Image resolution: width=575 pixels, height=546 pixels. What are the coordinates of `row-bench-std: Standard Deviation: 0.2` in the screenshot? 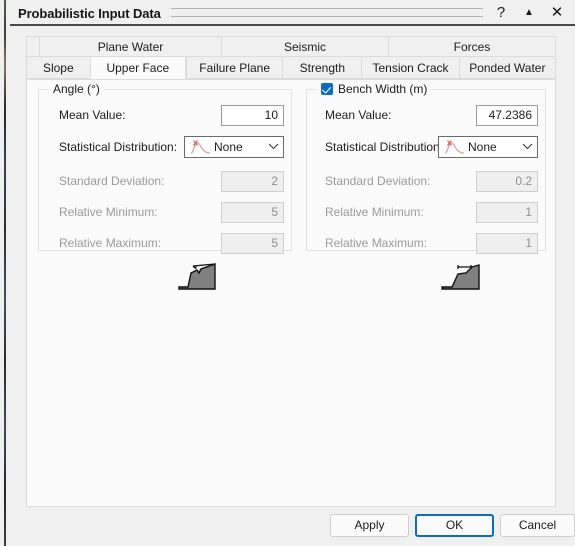 It's located at (426, 181).